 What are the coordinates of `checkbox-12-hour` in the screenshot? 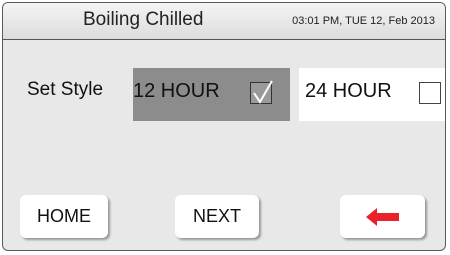 It's located at (261, 92).